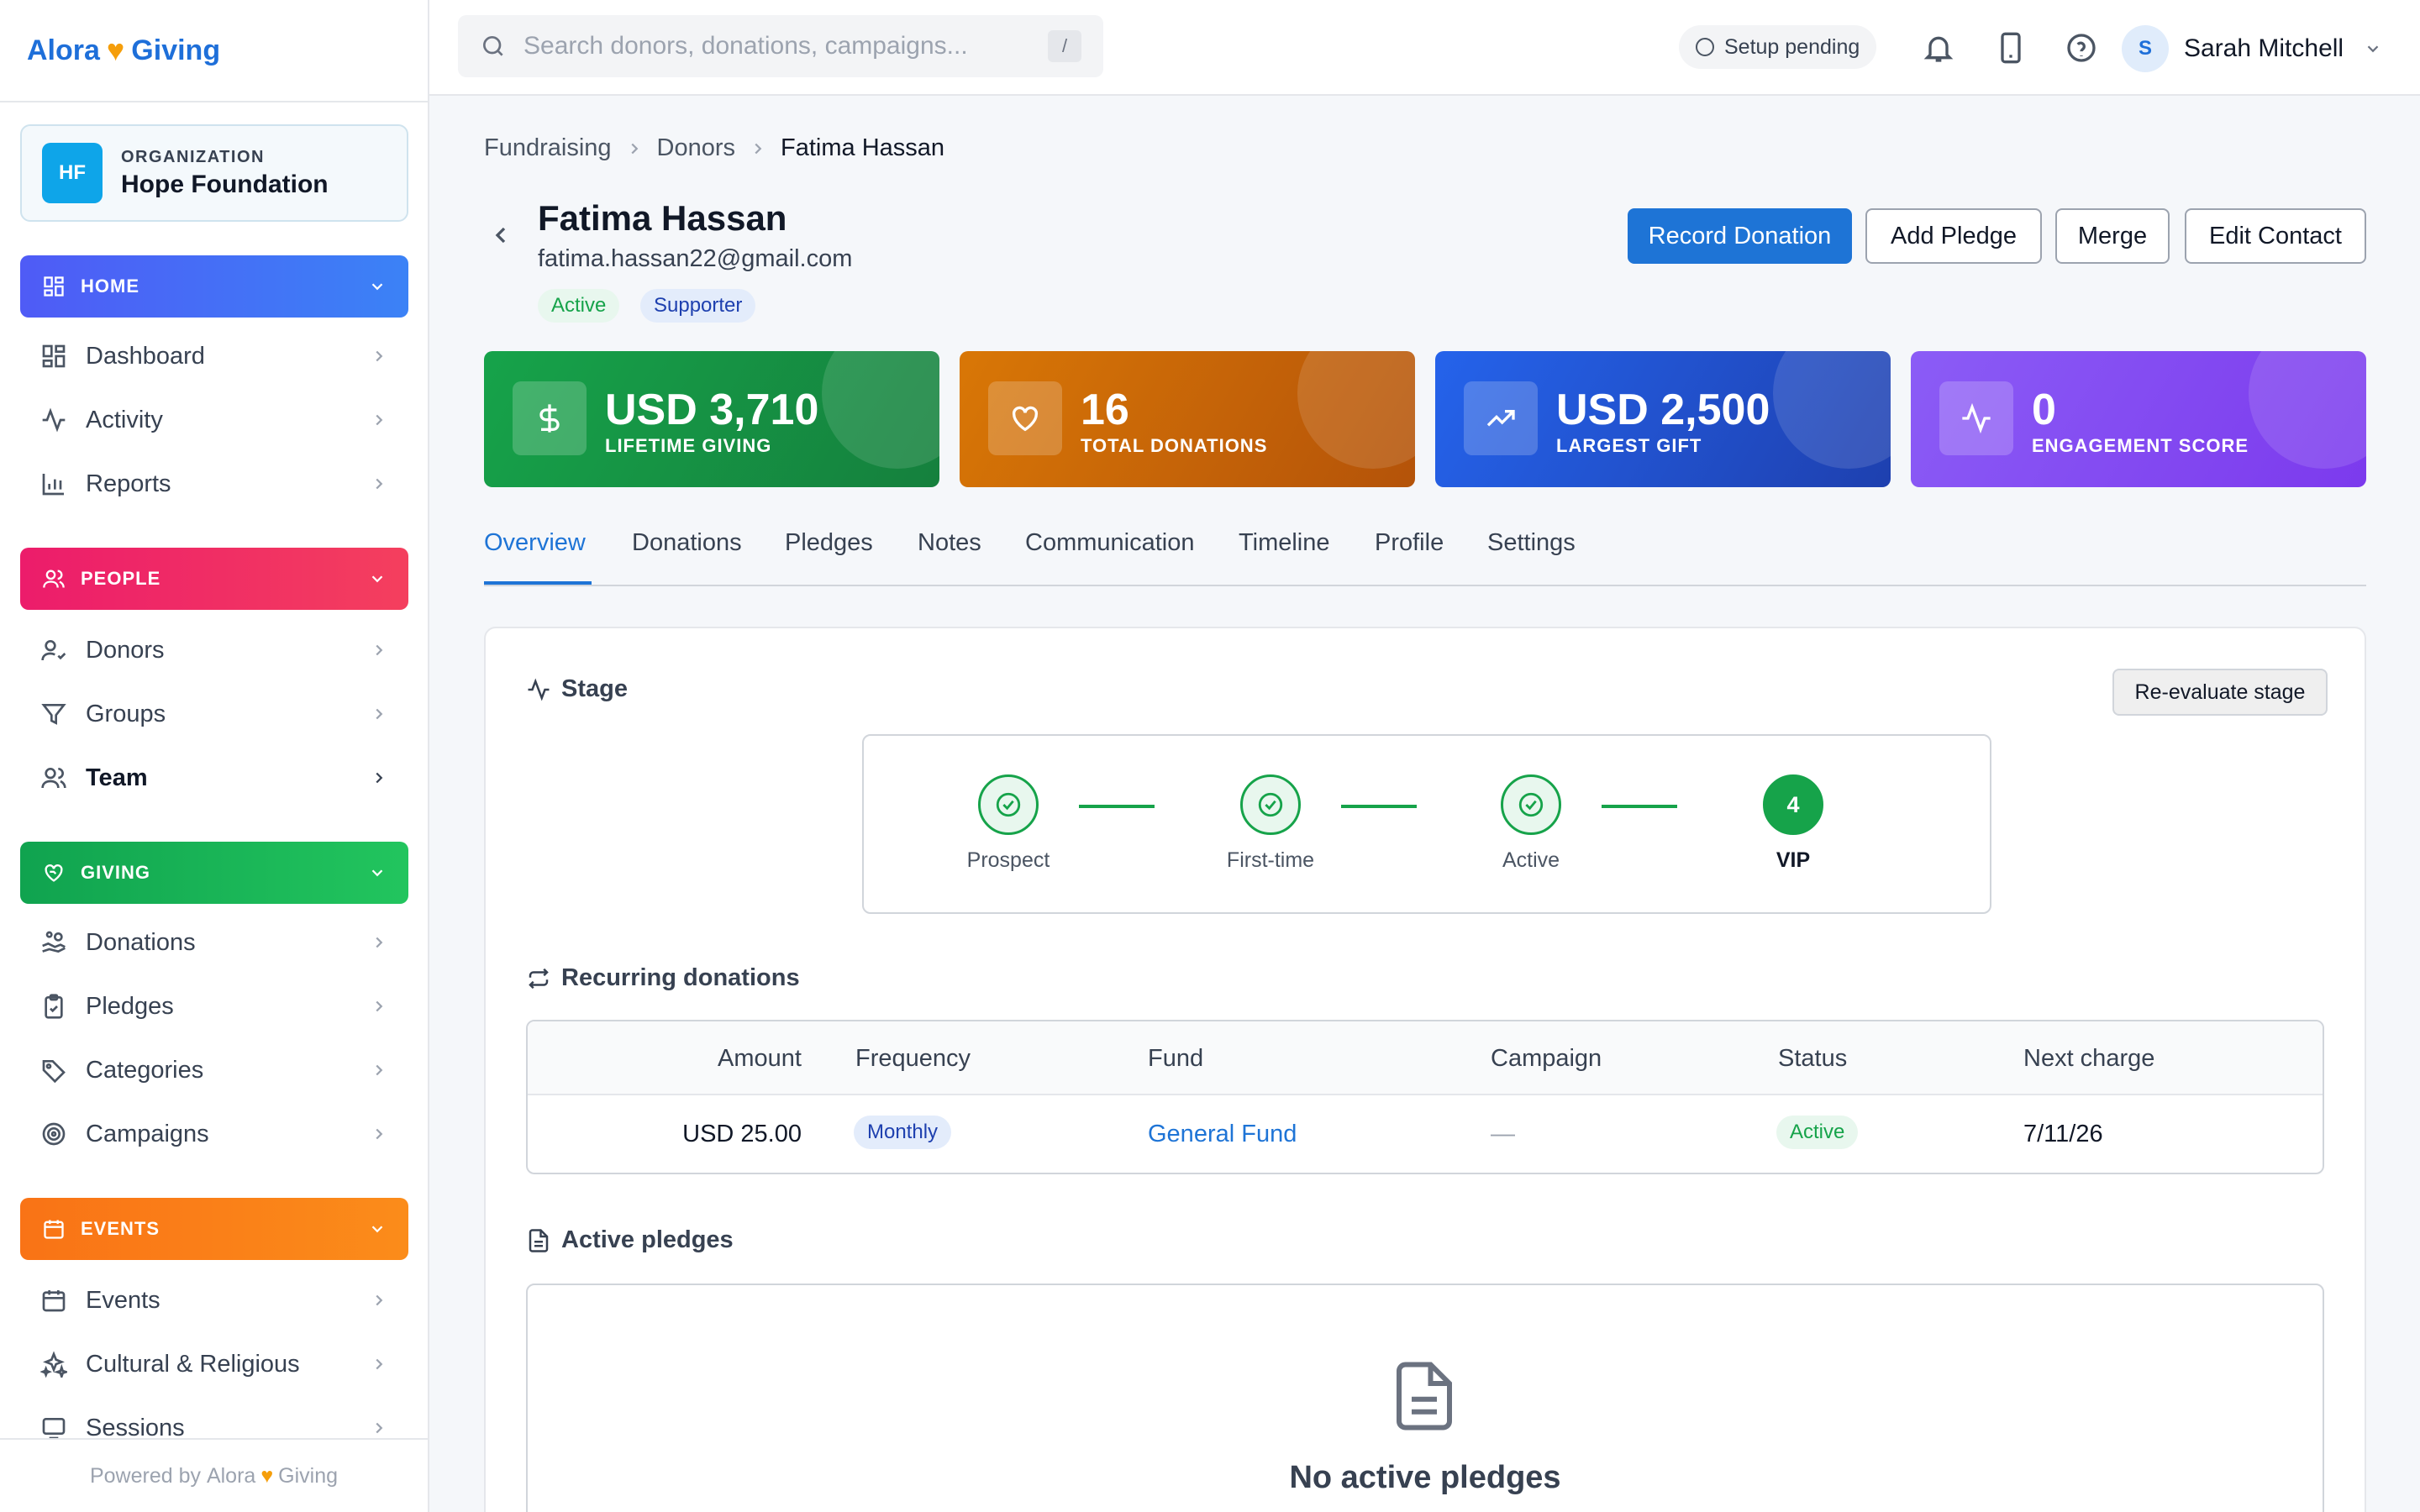 The width and height of the screenshot is (2420, 1512). I want to click on breadcrumb-fundraising: Fundraising, so click(548, 148).